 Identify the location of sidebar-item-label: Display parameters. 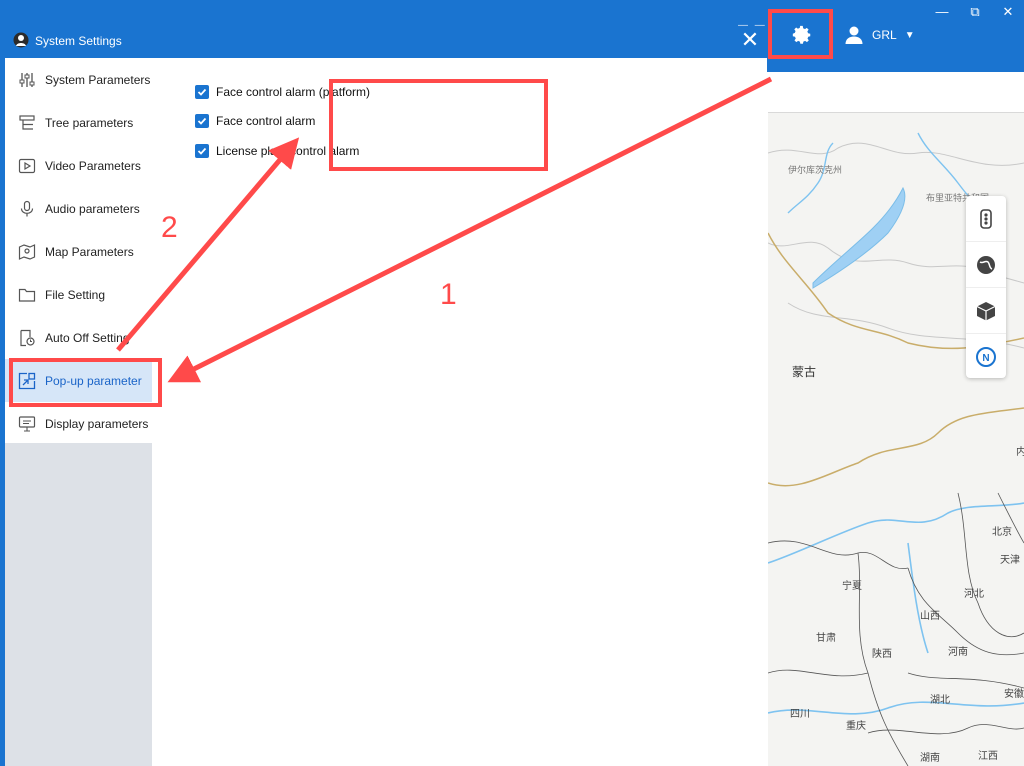
(97, 423).